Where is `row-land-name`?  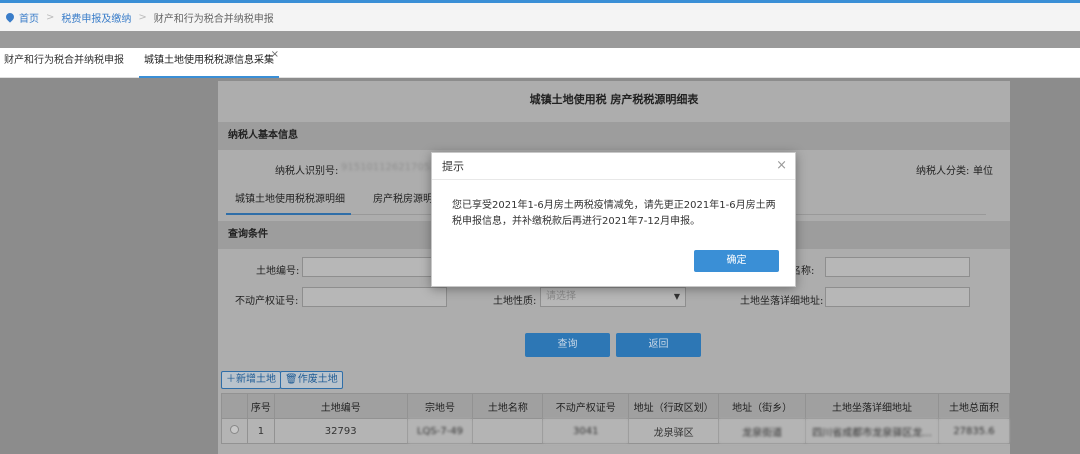 row-land-name is located at coordinates (508, 431).